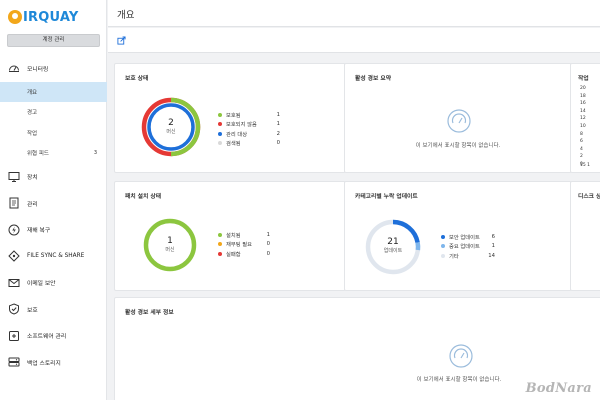 The height and width of the screenshot is (400, 600). Describe the element at coordinates (14, 177) in the screenshot. I see `monitor-icon` at that location.